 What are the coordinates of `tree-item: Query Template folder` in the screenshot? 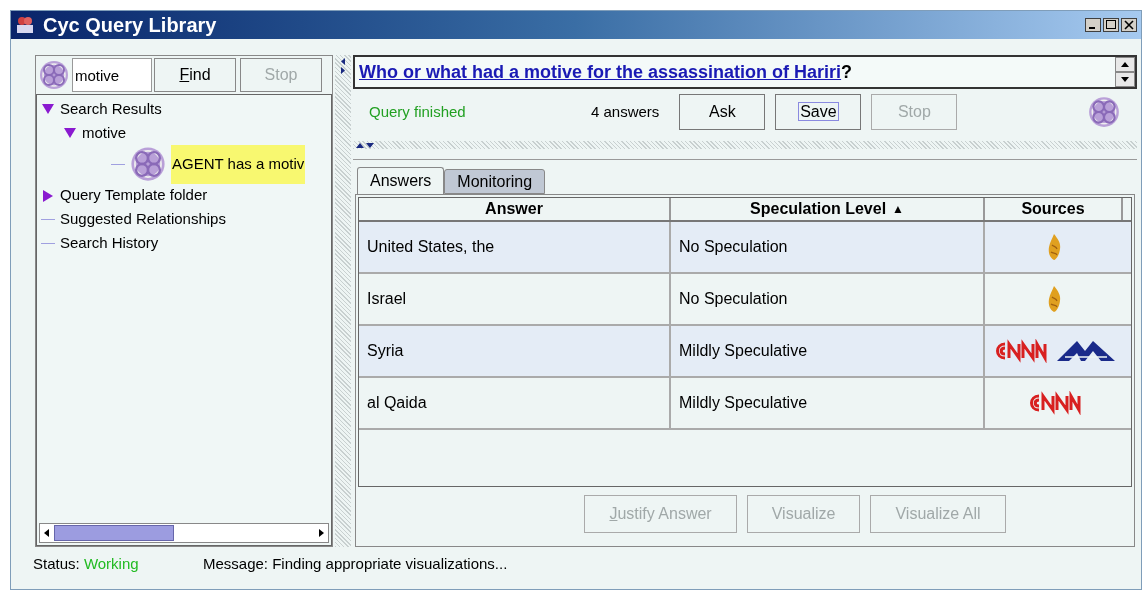 It's located at (134, 195).